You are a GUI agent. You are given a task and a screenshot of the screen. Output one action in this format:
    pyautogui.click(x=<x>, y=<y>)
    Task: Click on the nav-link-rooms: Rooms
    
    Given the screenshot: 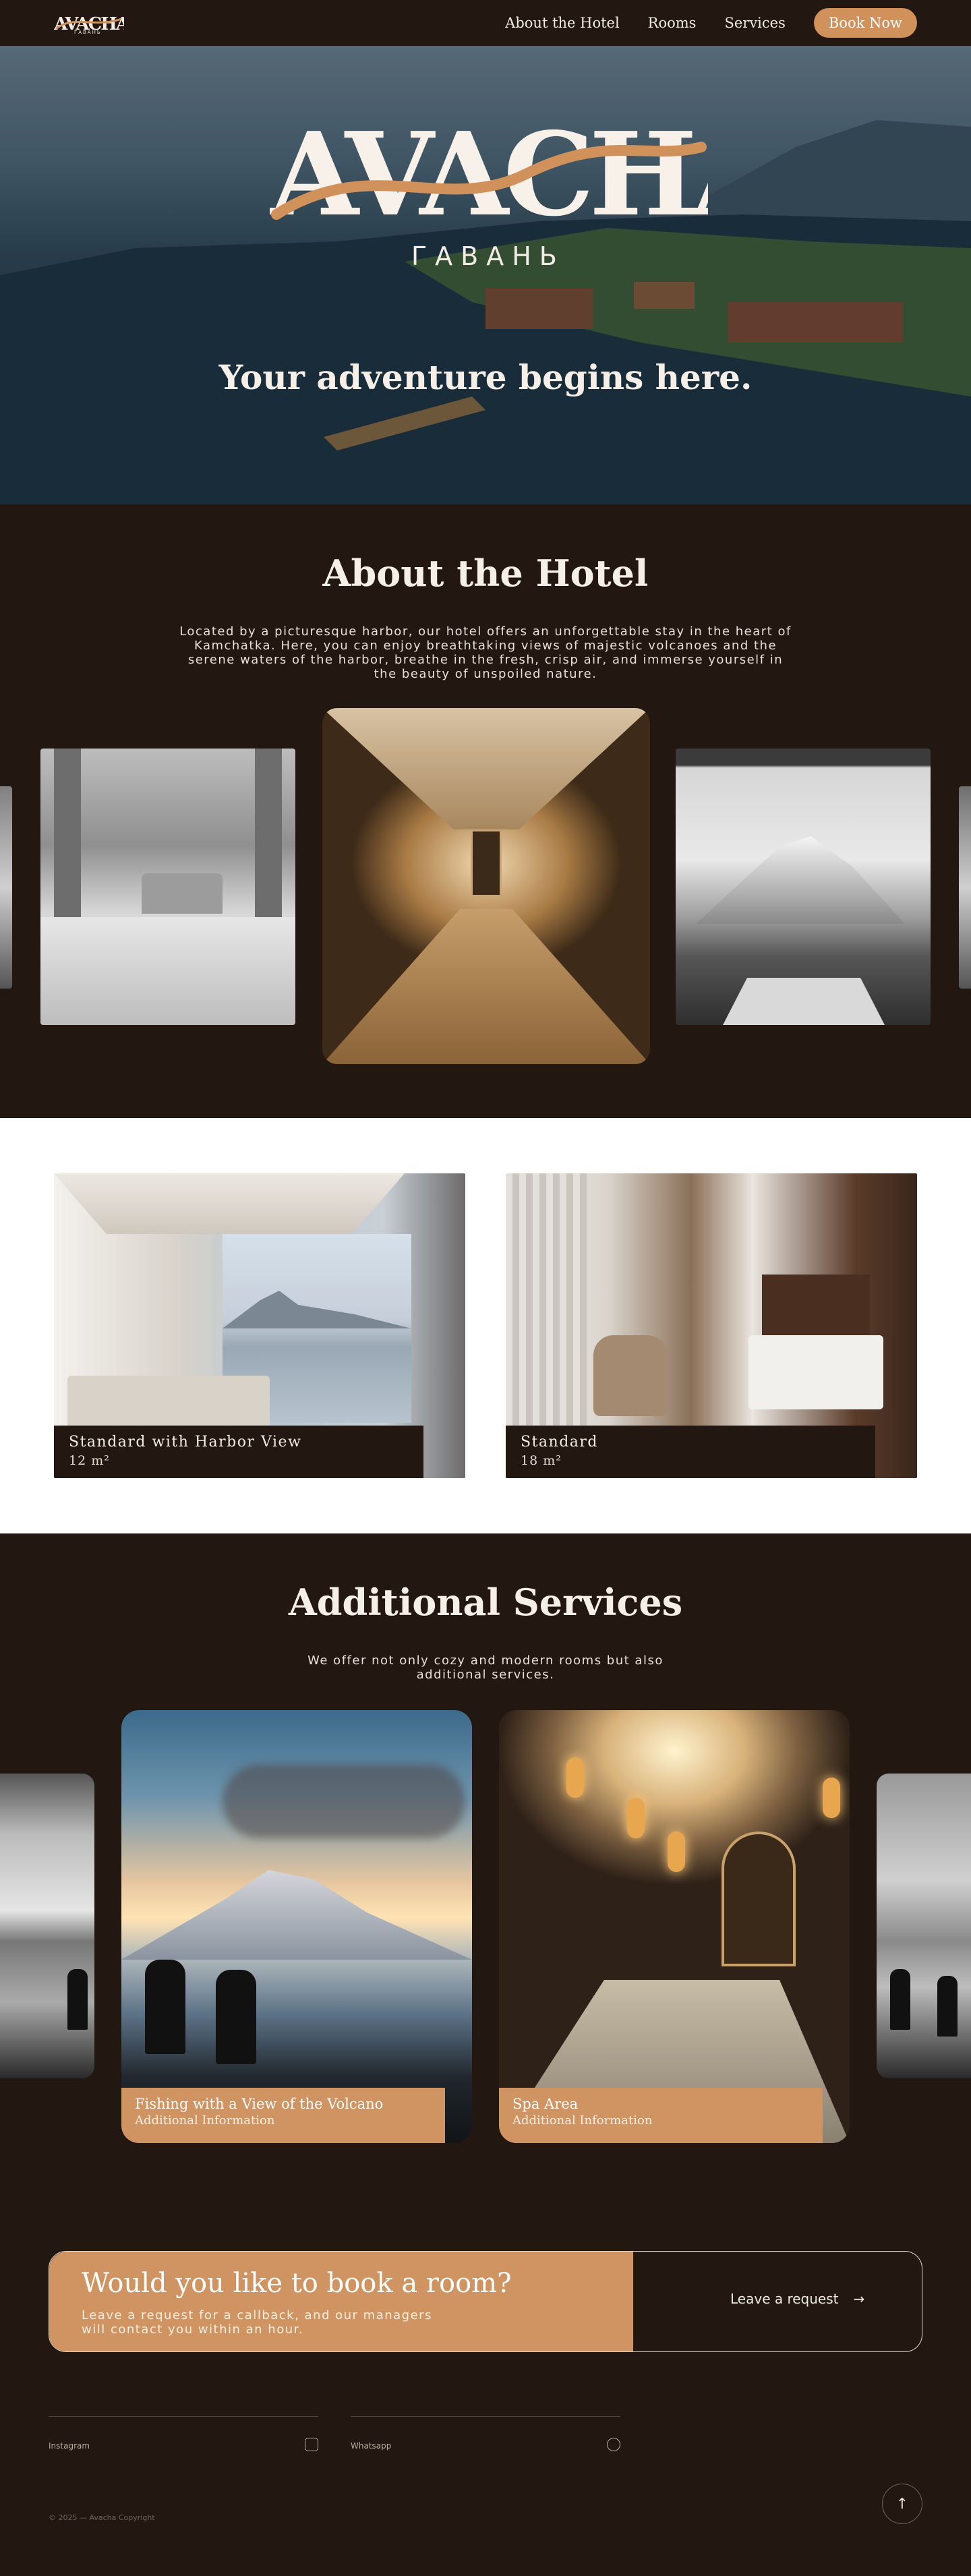 What is the action you would take?
    pyautogui.click(x=673, y=23)
    